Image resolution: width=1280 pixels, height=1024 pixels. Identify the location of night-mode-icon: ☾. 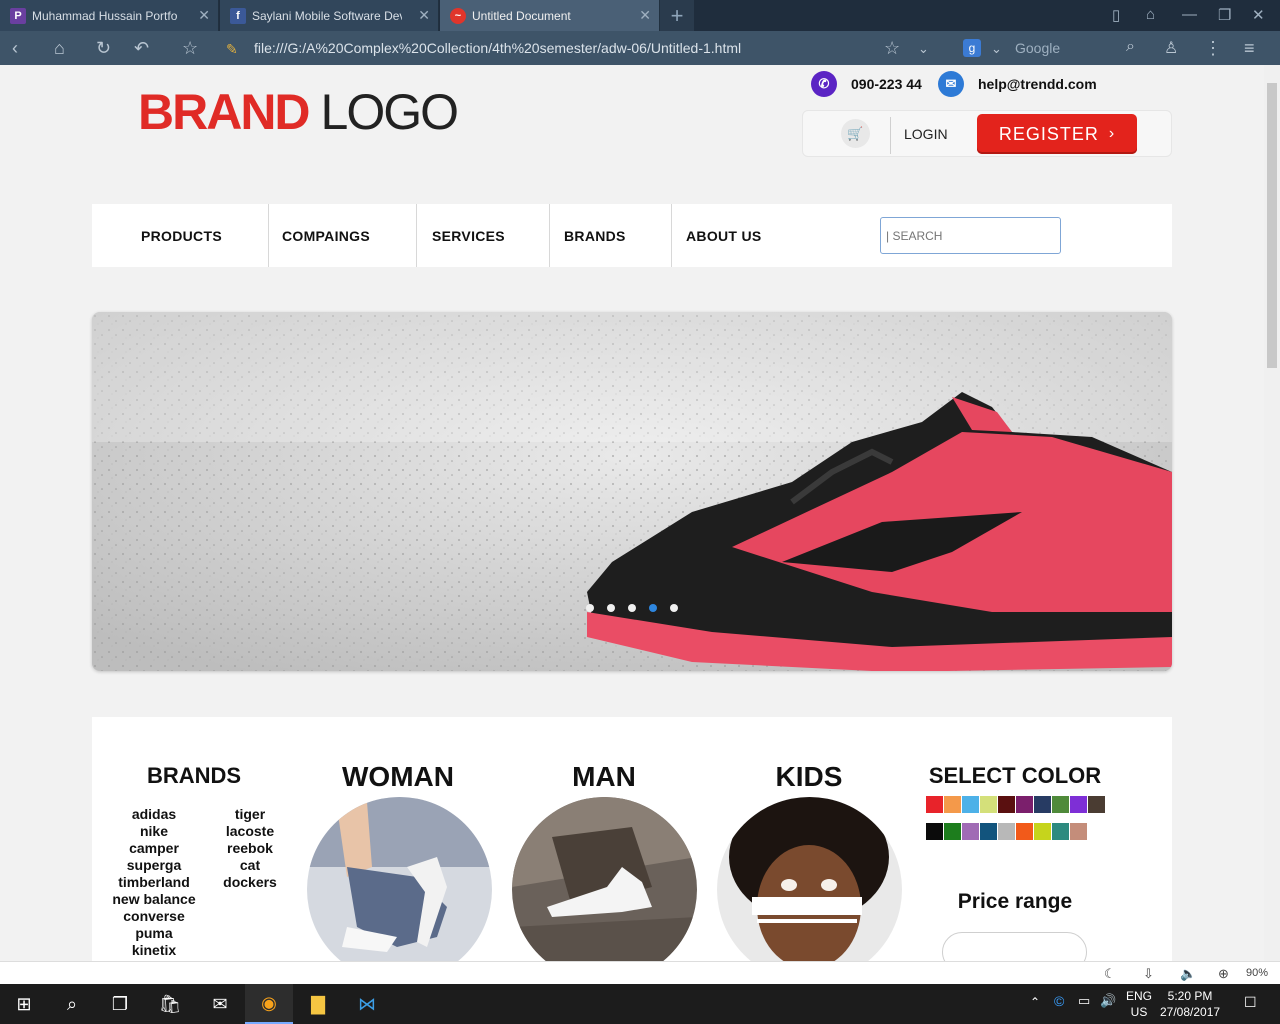
(1110, 974).